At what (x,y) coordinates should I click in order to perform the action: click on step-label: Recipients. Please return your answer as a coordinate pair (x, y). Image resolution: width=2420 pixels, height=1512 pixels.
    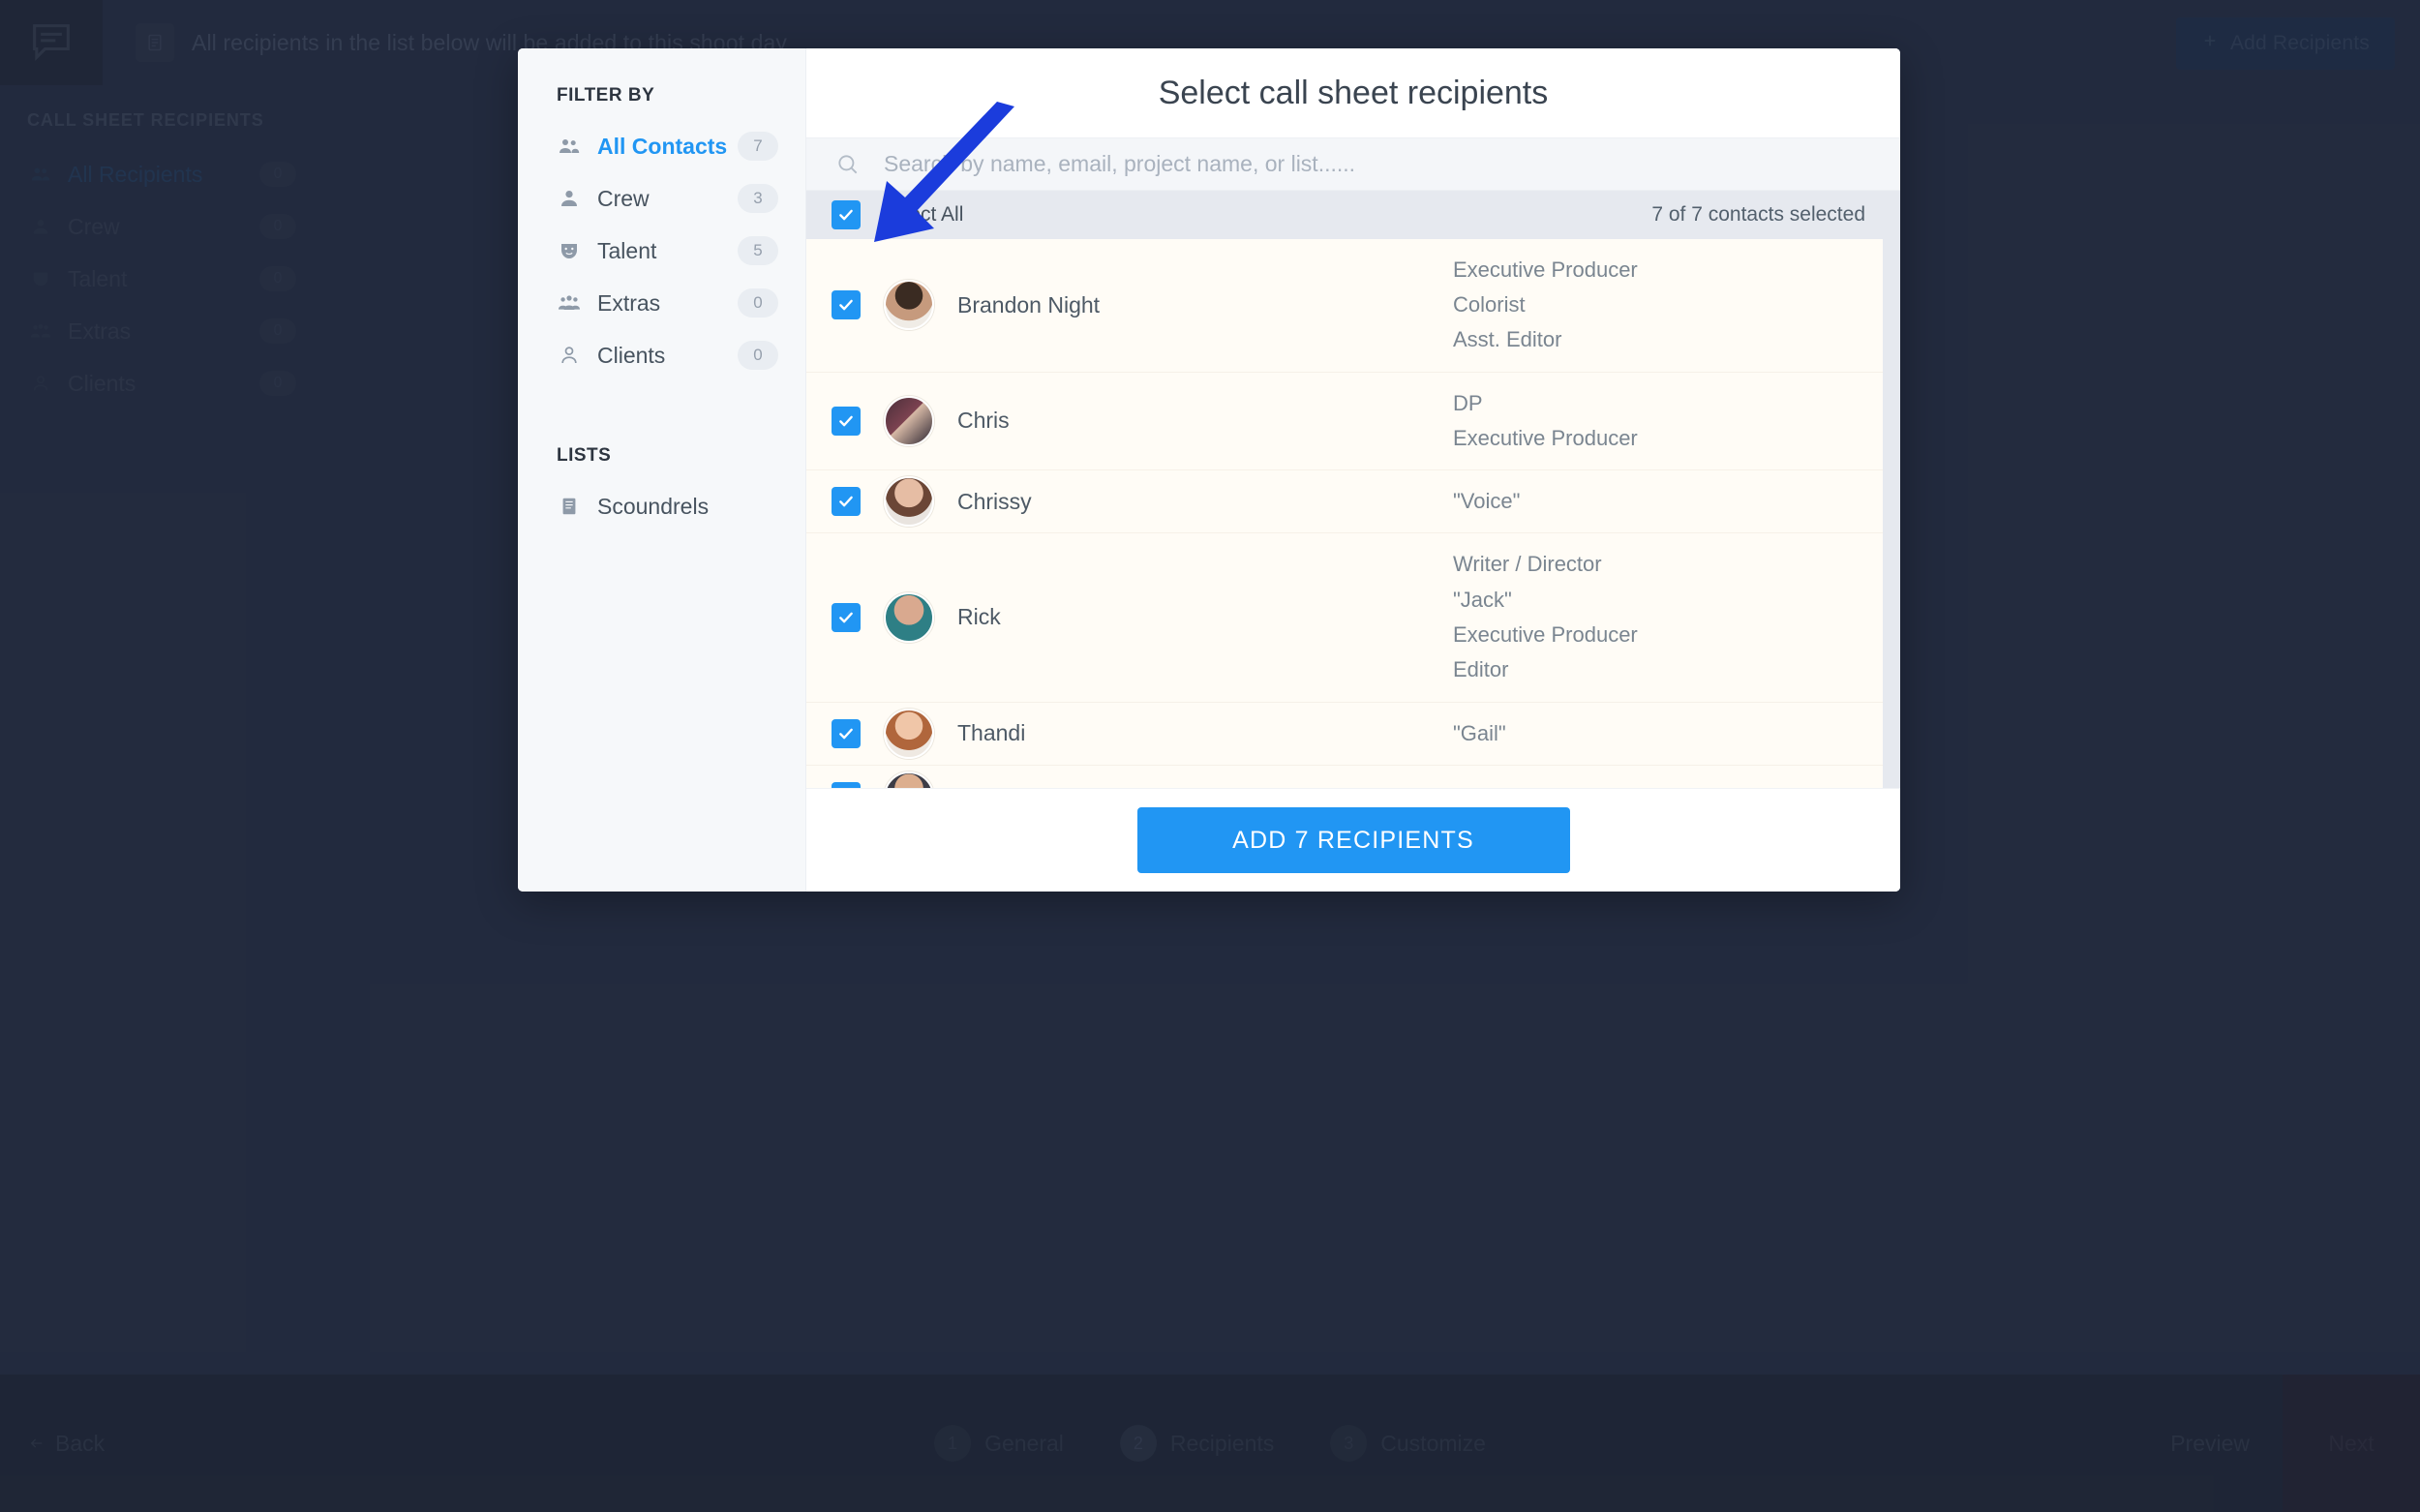
    Looking at the image, I should click on (1222, 1443).